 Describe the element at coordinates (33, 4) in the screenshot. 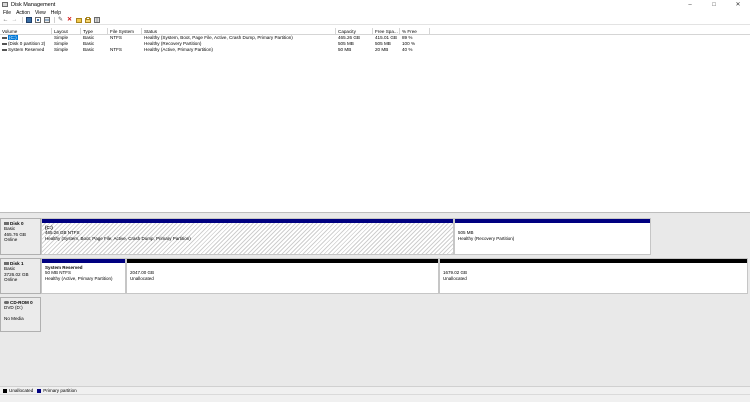

I see `window-title: Disk Management` at that location.